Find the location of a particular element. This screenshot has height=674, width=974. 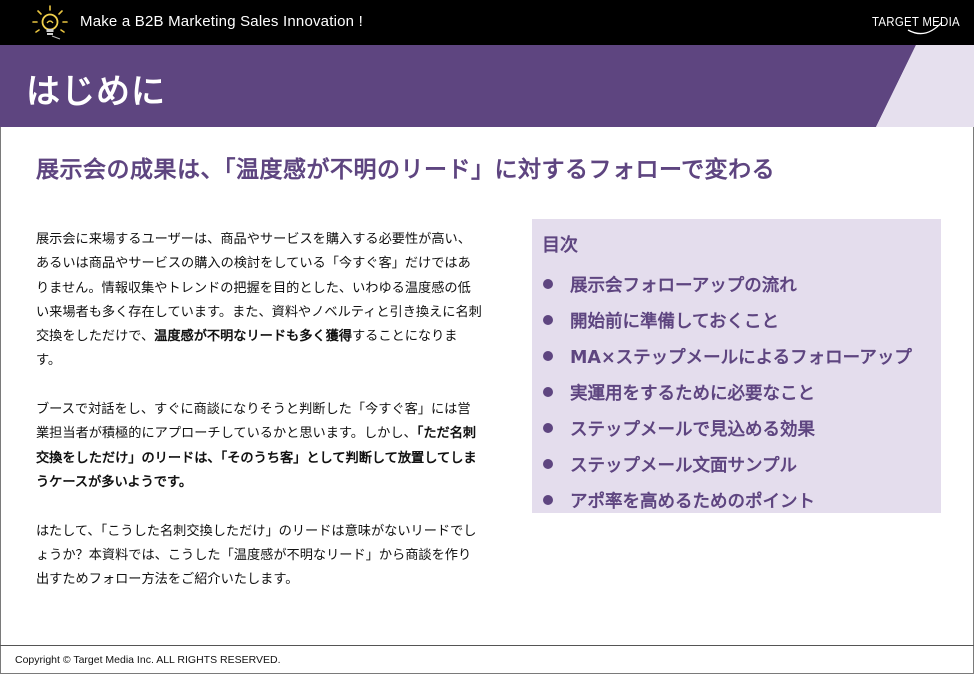

toc-item-label: ステップメールで見込める効果 is located at coordinates (692, 429).